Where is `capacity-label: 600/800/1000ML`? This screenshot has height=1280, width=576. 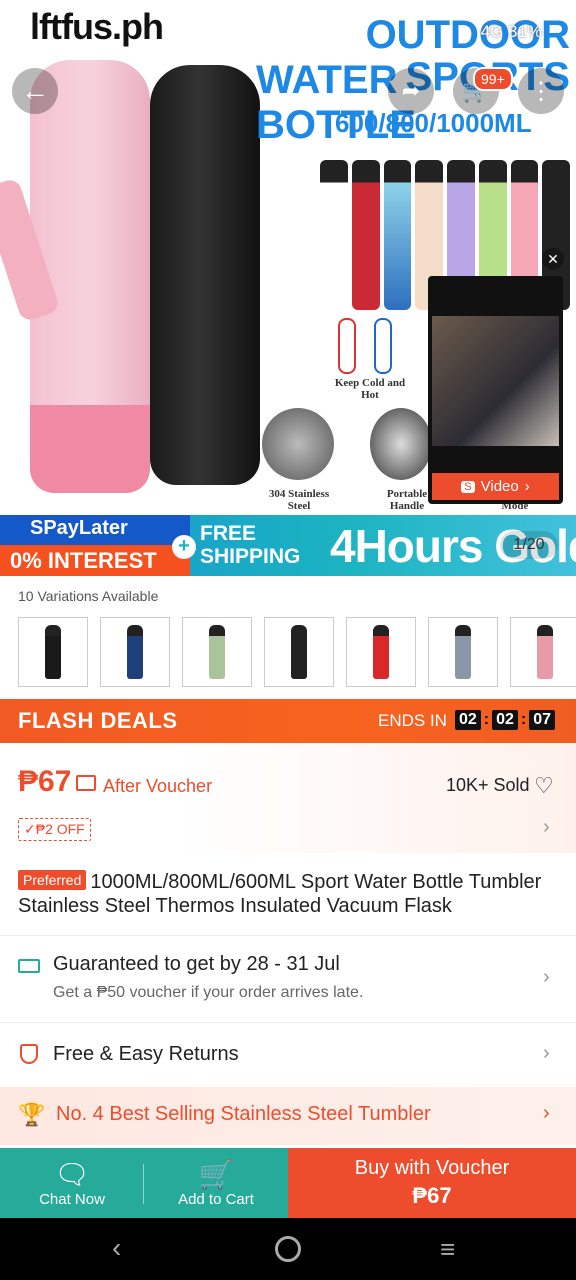
capacity-label: 600/800/1000ML is located at coordinates (433, 123).